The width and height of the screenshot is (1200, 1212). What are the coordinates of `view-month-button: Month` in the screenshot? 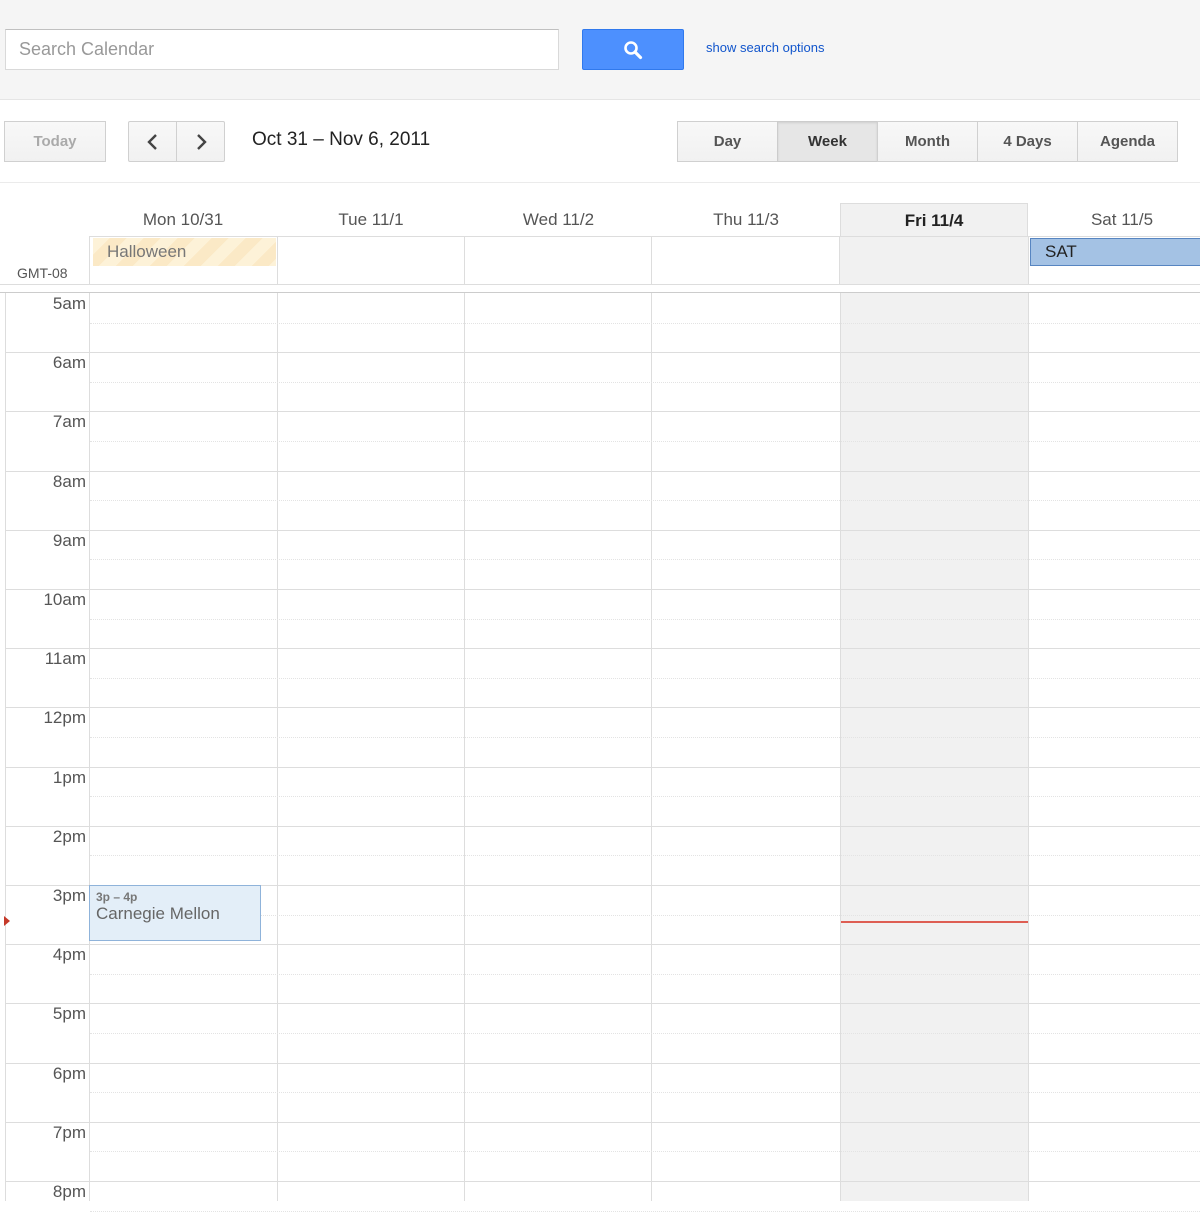 It's located at (927, 141).